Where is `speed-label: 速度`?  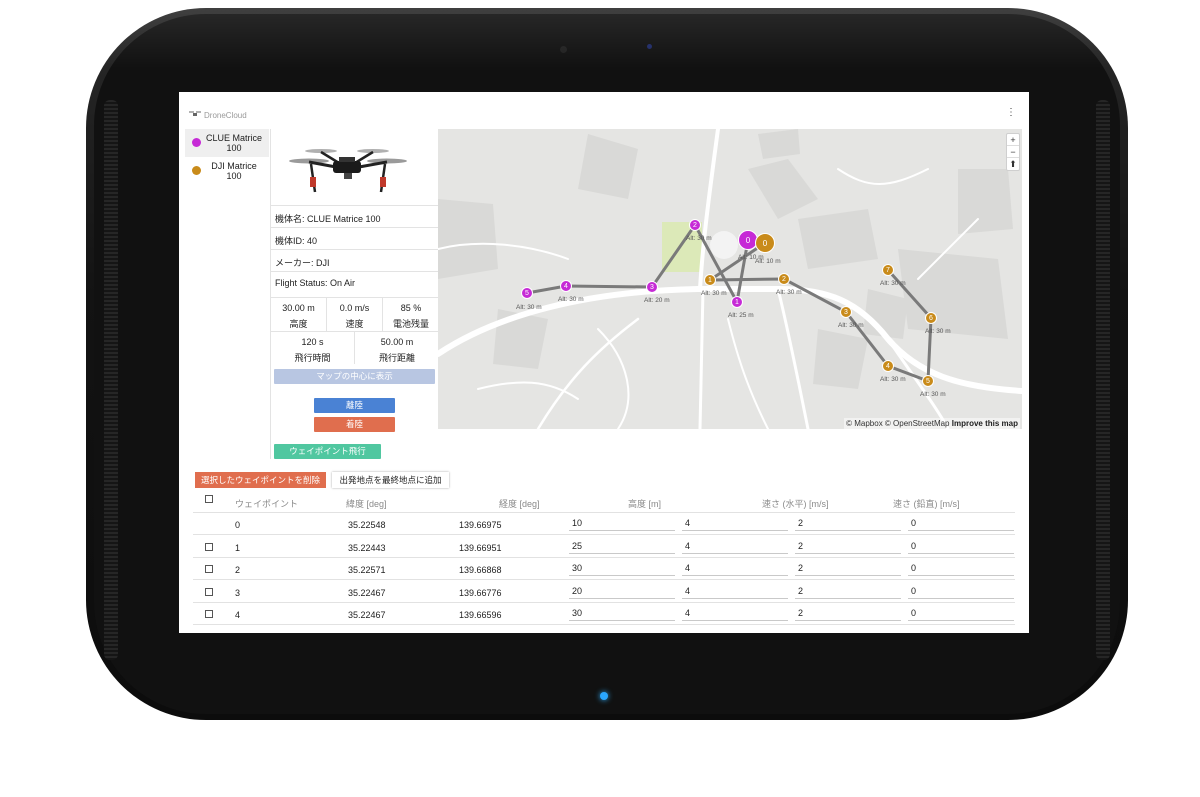
speed-label: 速度 is located at coordinates (354, 324).